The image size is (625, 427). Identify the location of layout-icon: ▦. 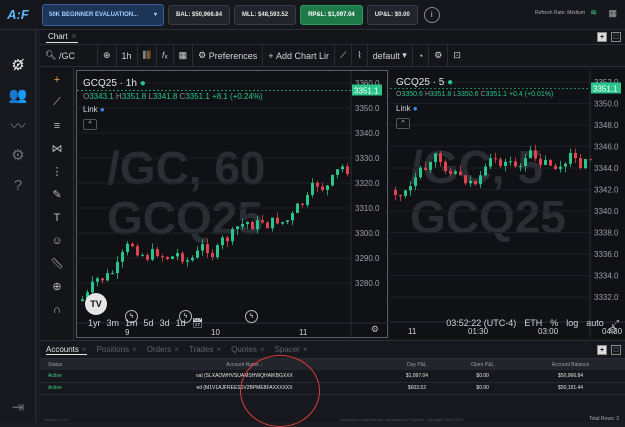
(612, 13).